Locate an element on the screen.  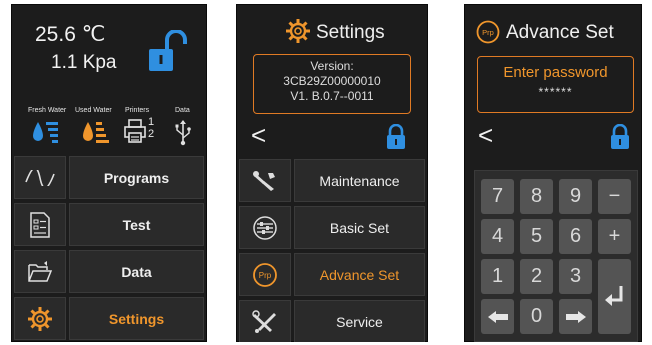
unlocked-padlock-icon is located at coordinates (167, 52).